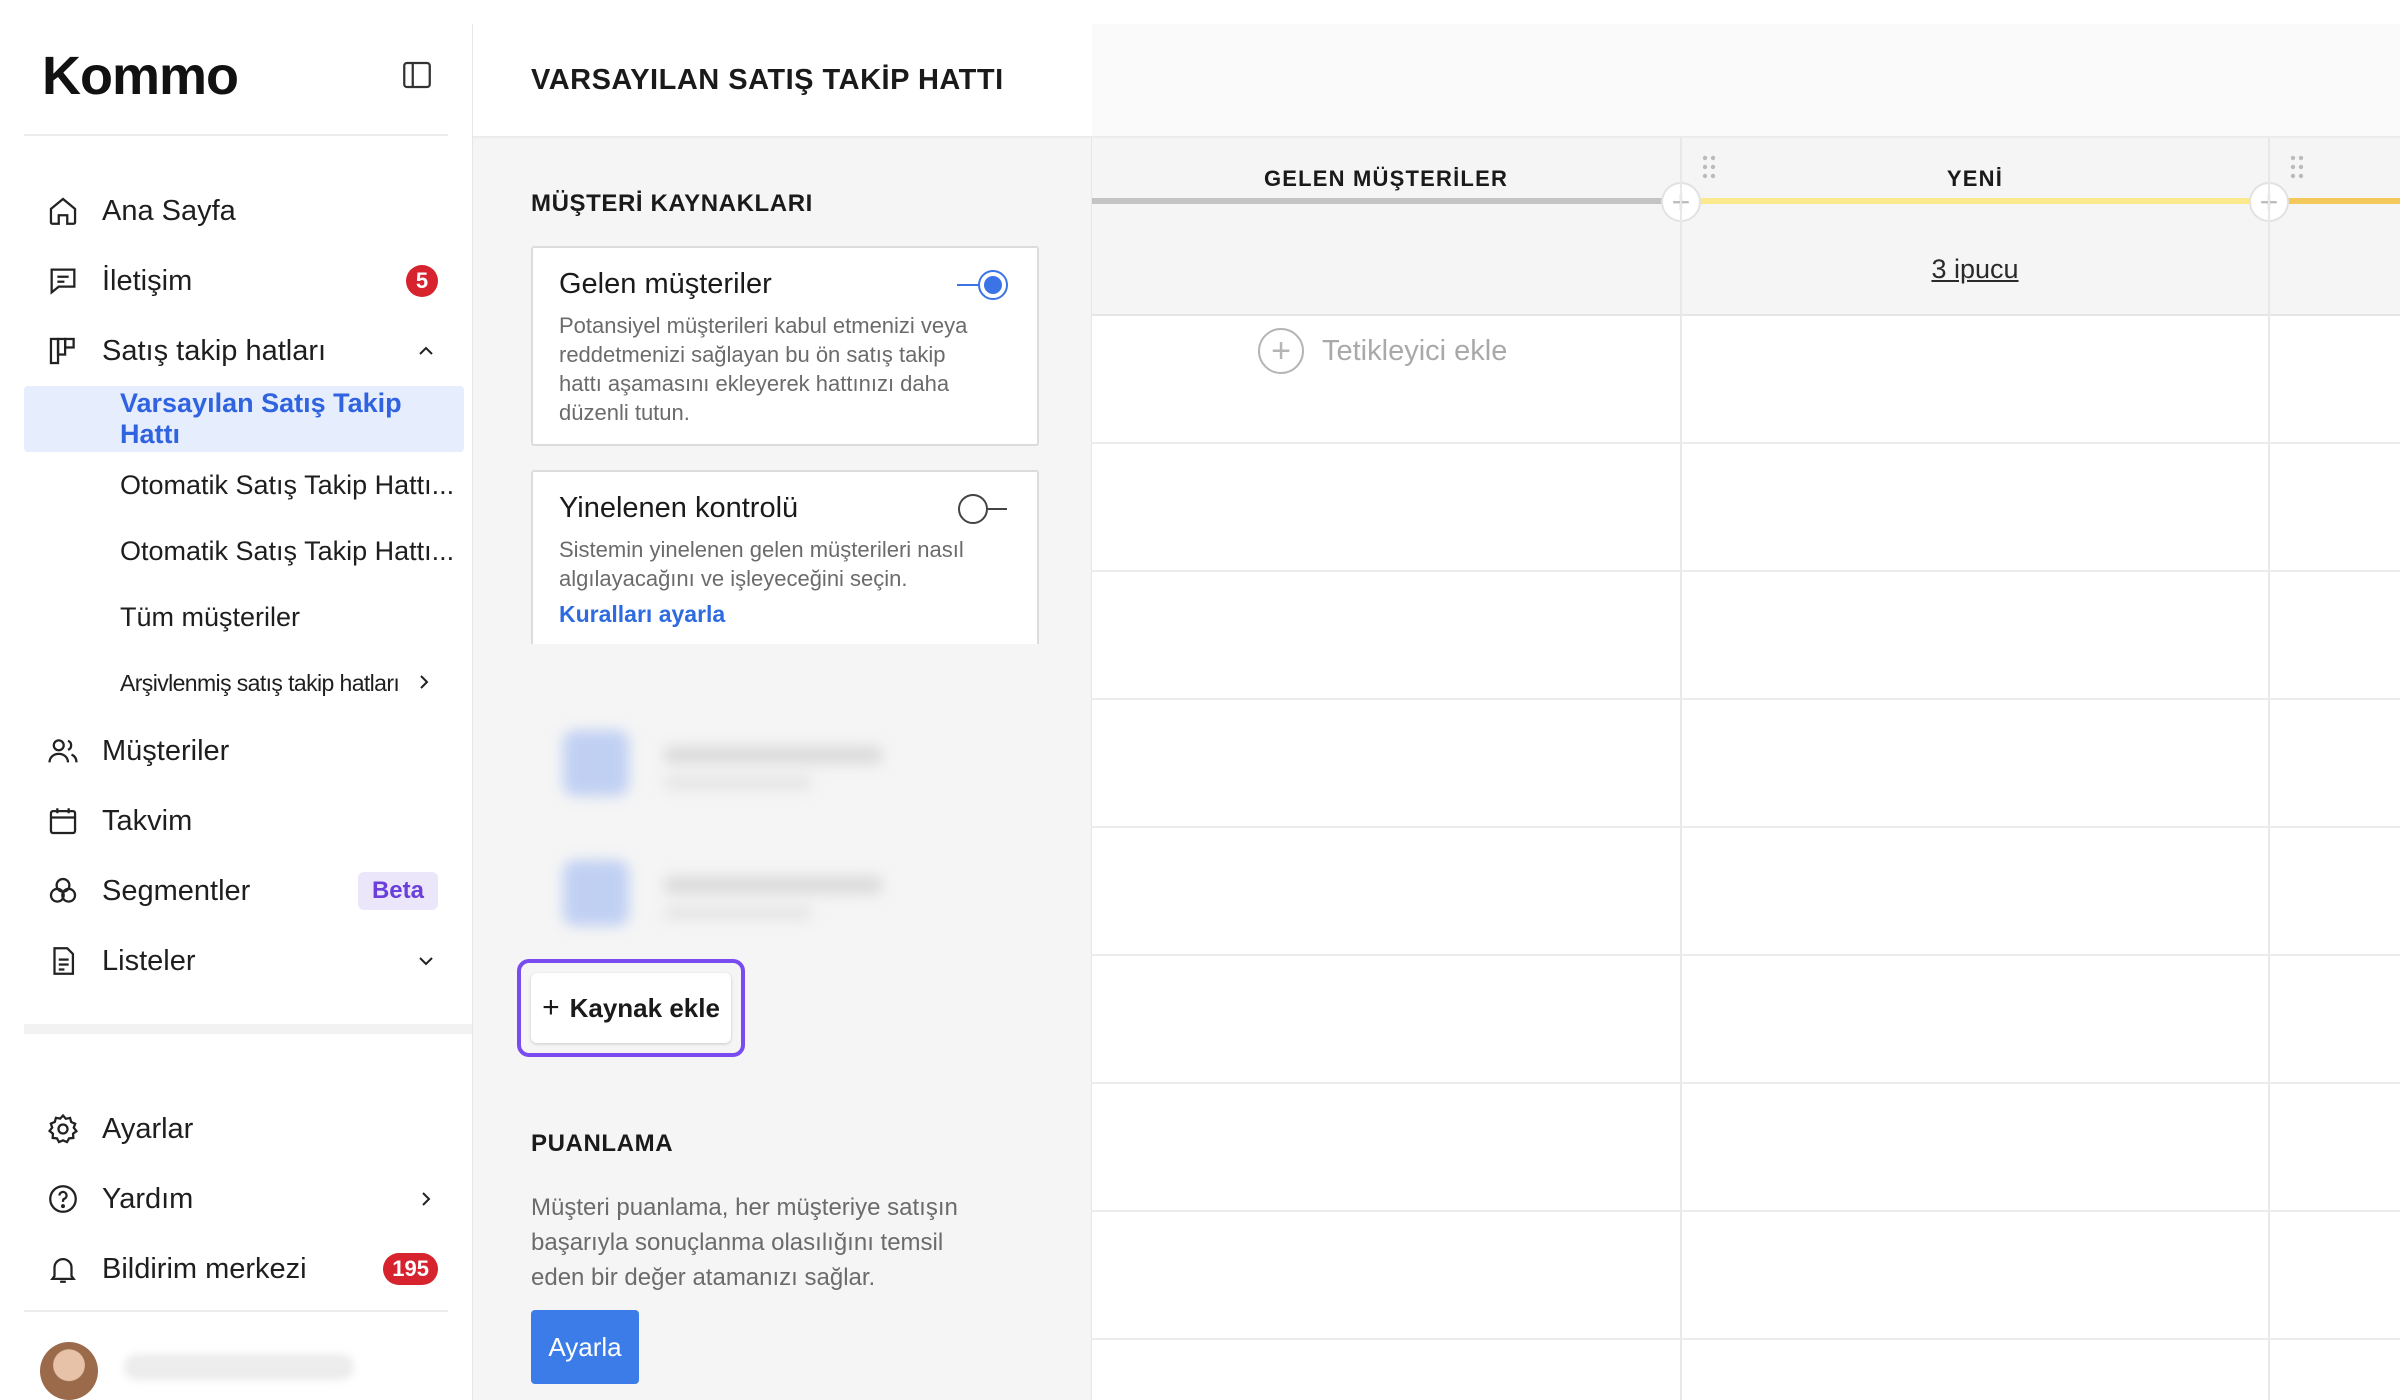 Image resolution: width=2400 pixels, height=1400 pixels. I want to click on stage-header-next, so click(2335, 181).